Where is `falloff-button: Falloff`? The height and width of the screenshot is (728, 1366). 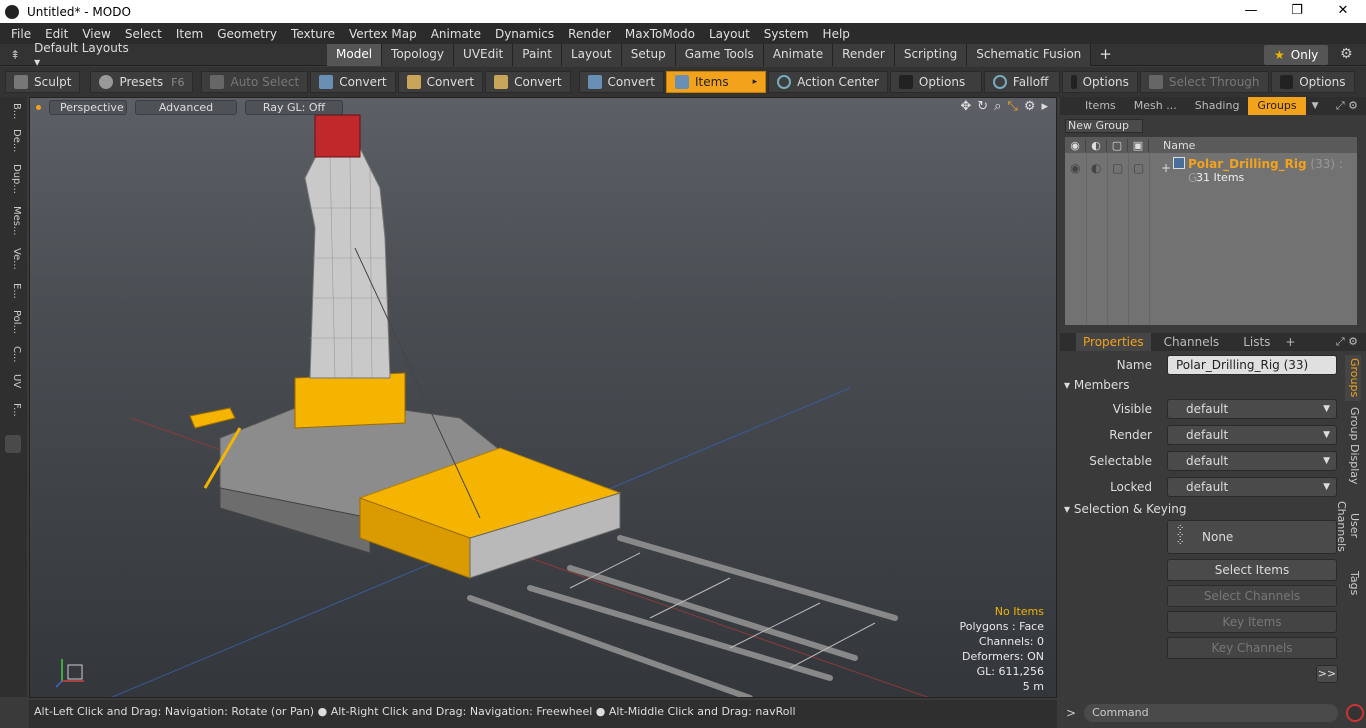
falloff-button: Falloff is located at coordinates (1021, 82).